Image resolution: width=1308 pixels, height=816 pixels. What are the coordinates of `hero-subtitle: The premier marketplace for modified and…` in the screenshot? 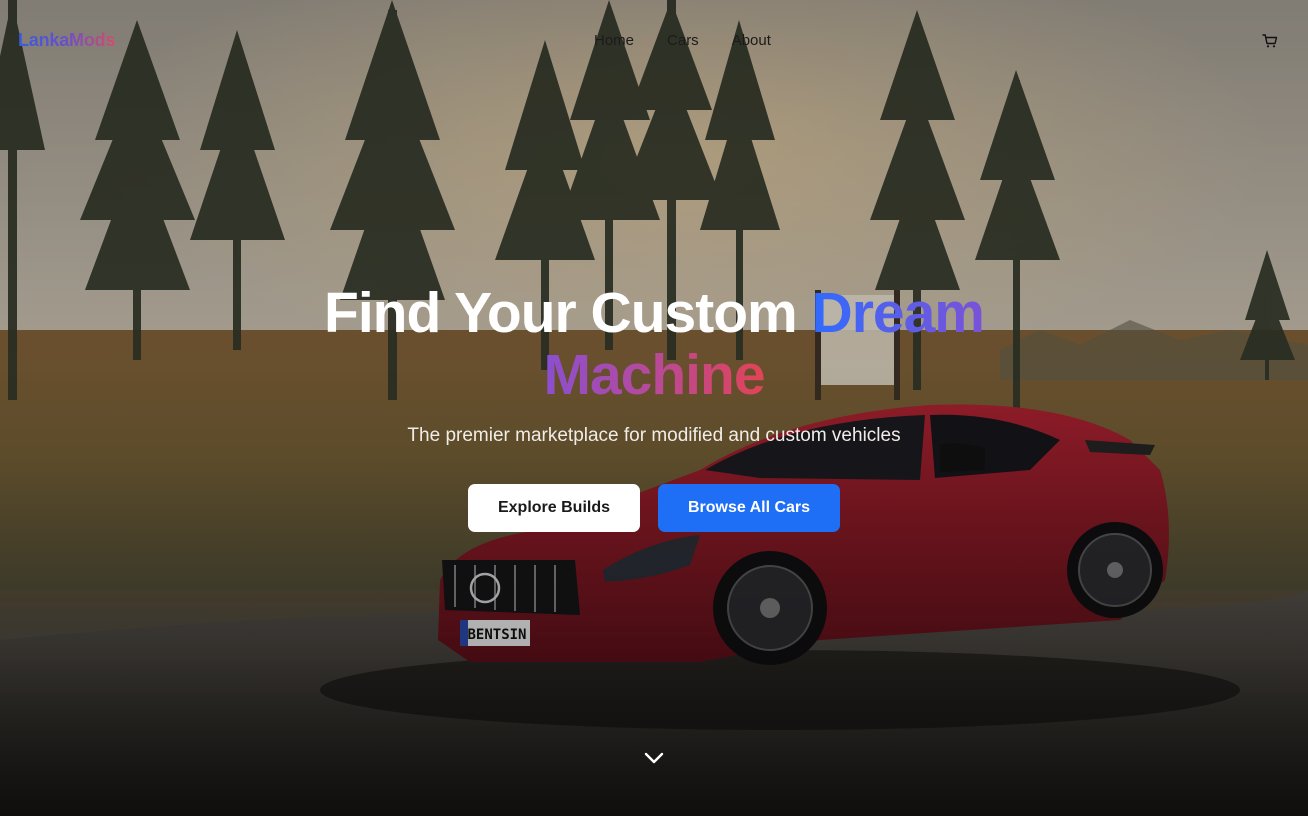 It's located at (654, 435).